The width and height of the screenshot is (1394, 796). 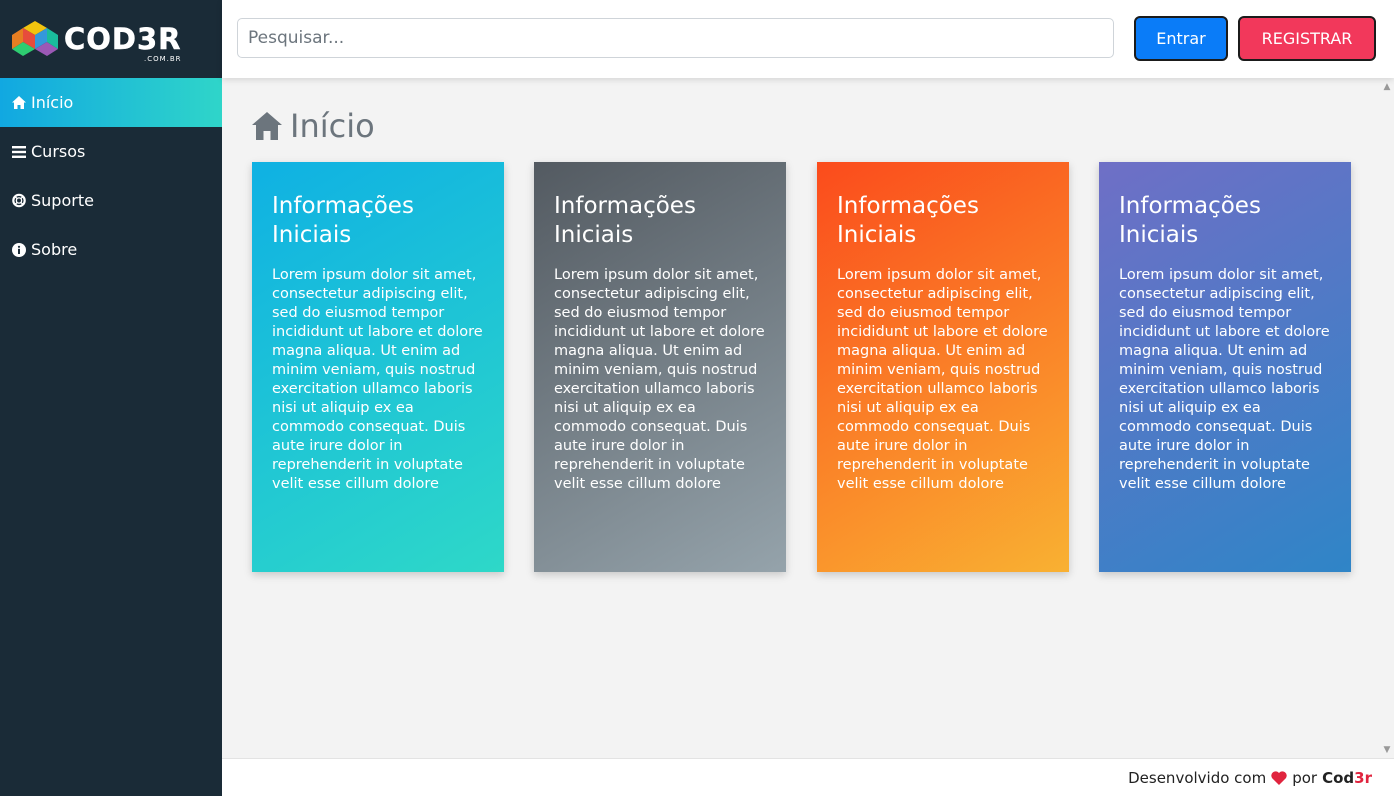 I want to click on search-input, so click(x=675, y=38).